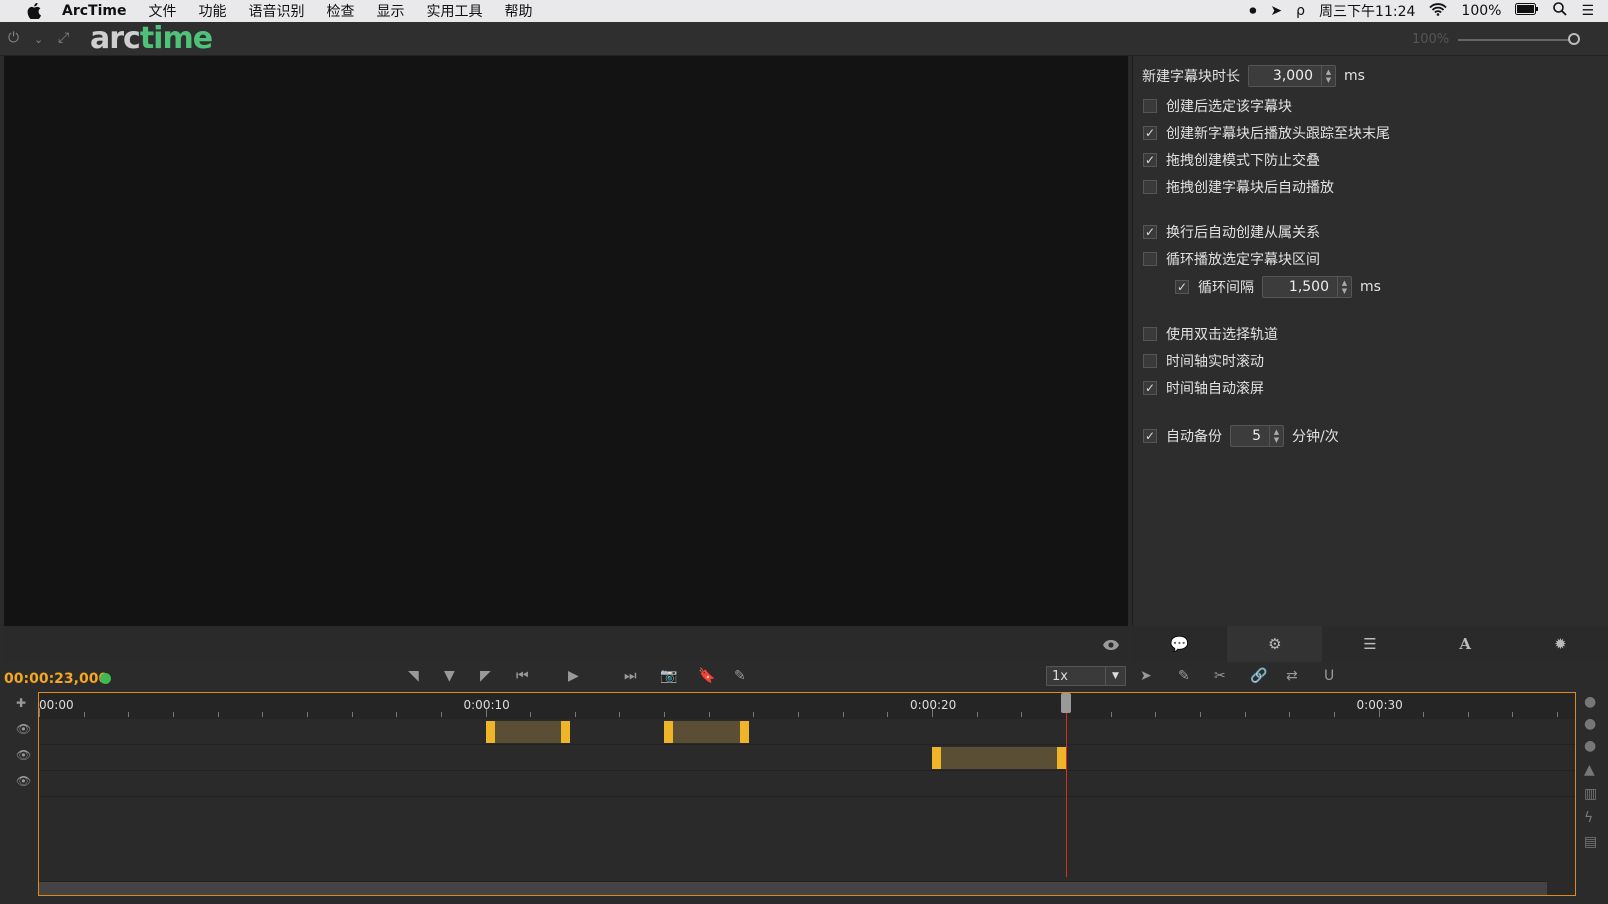 The image size is (1608, 904). What do you see at coordinates (1307, 287) in the screenshot?
I see `loop-interval-stepper: 1,500 ▲ ▼` at bounding box center [1307, 287].